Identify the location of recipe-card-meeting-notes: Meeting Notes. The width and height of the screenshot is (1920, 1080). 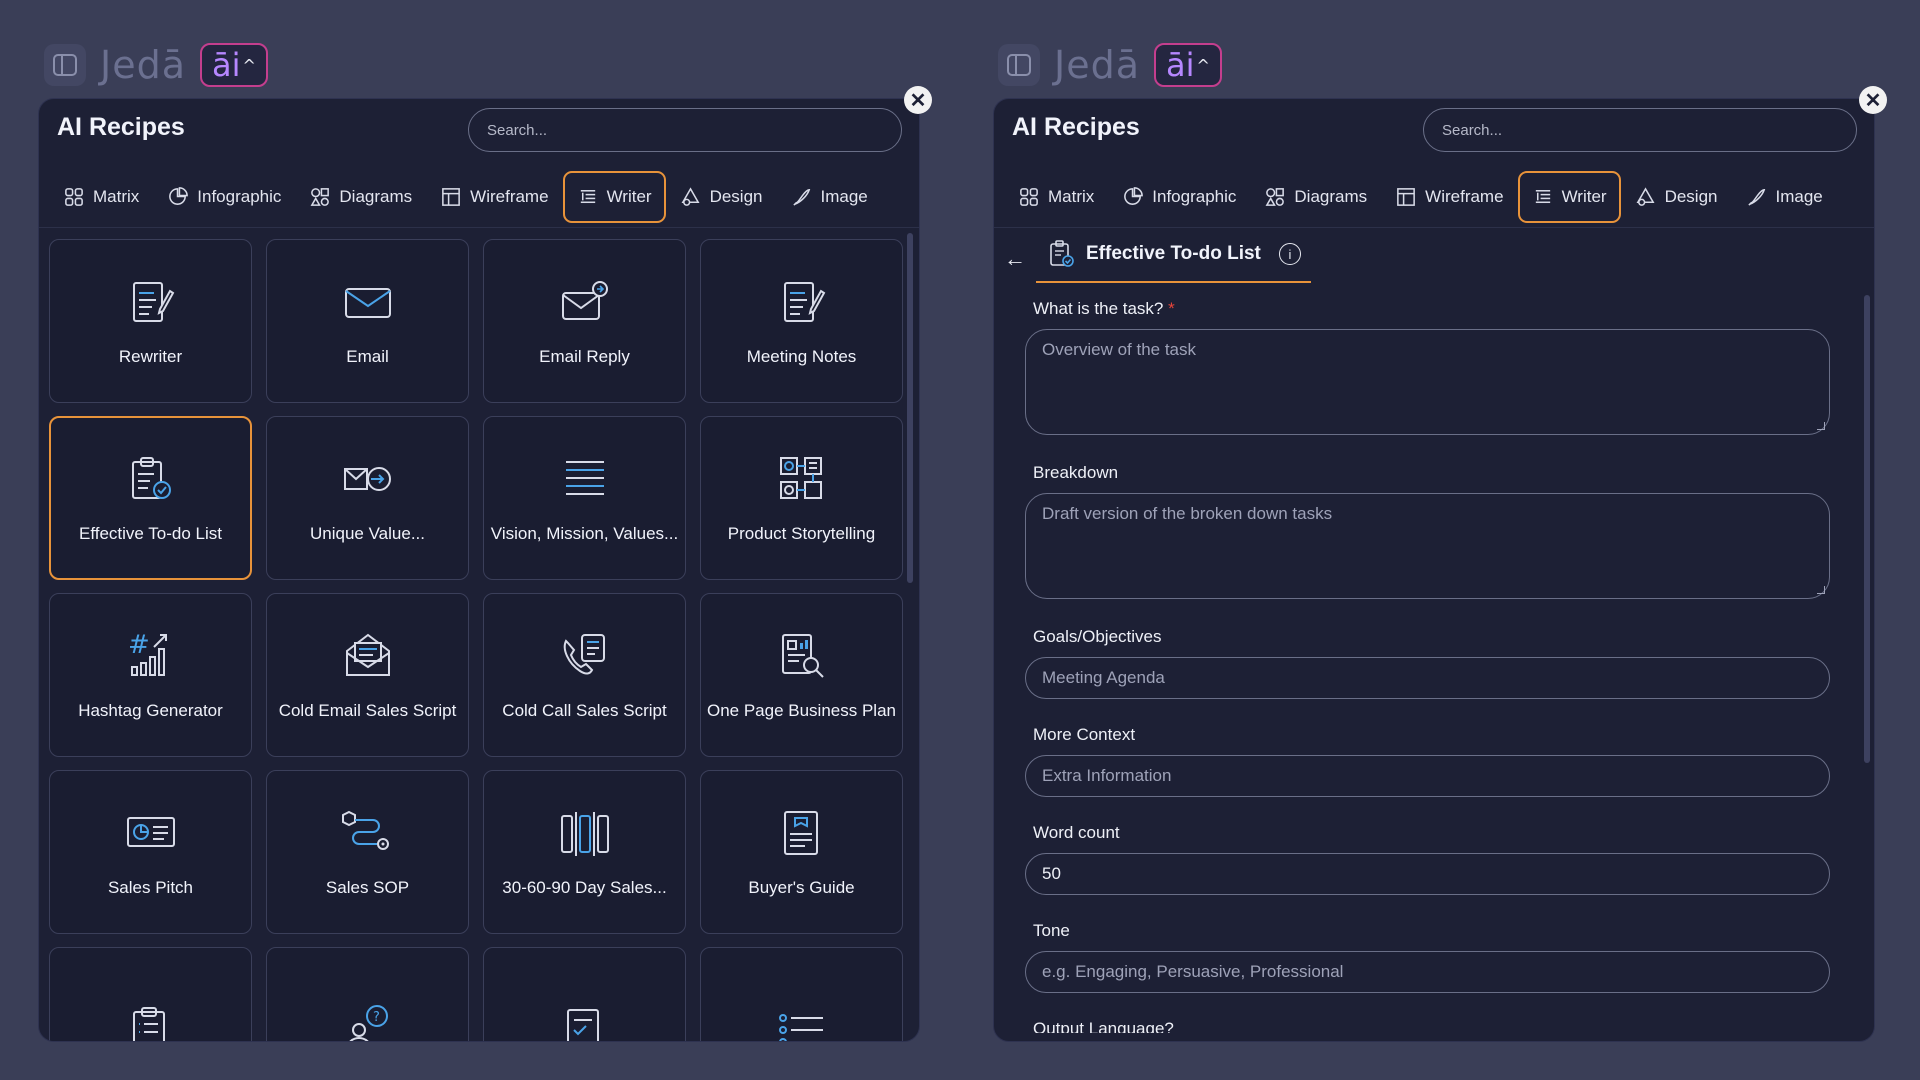
(801, 321).